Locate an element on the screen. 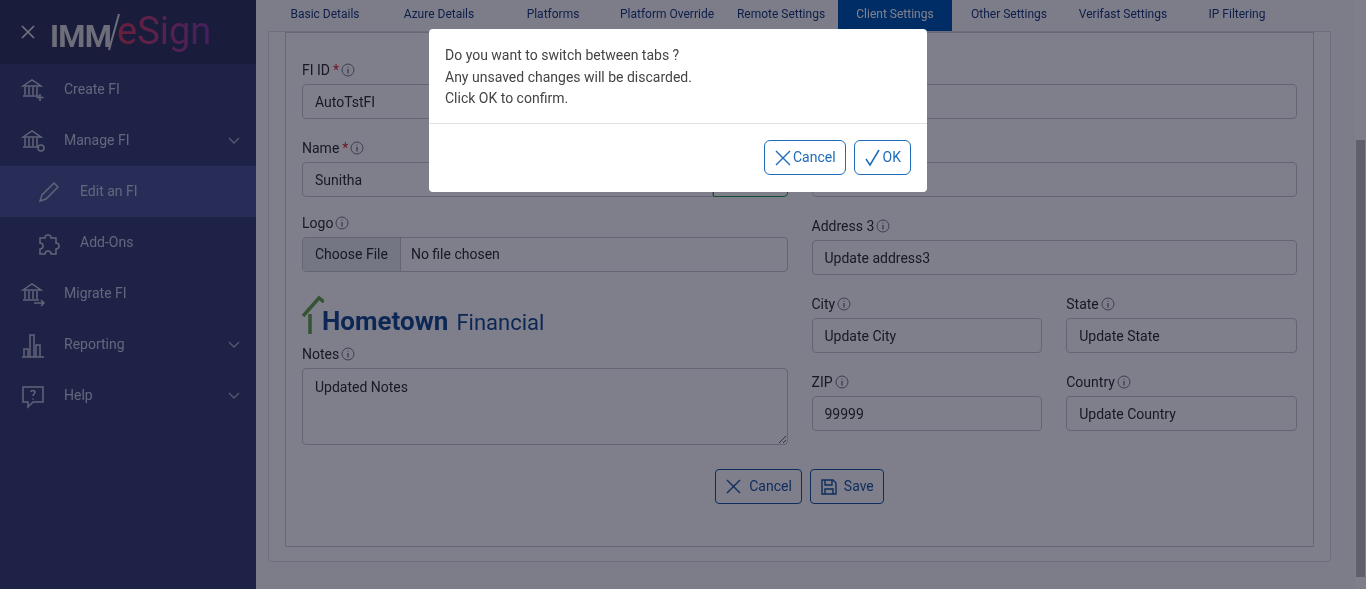 Image resolution: width=1366 pixels, height=589 pixels. brand-name: Financial is located at coordinates (500, 323).